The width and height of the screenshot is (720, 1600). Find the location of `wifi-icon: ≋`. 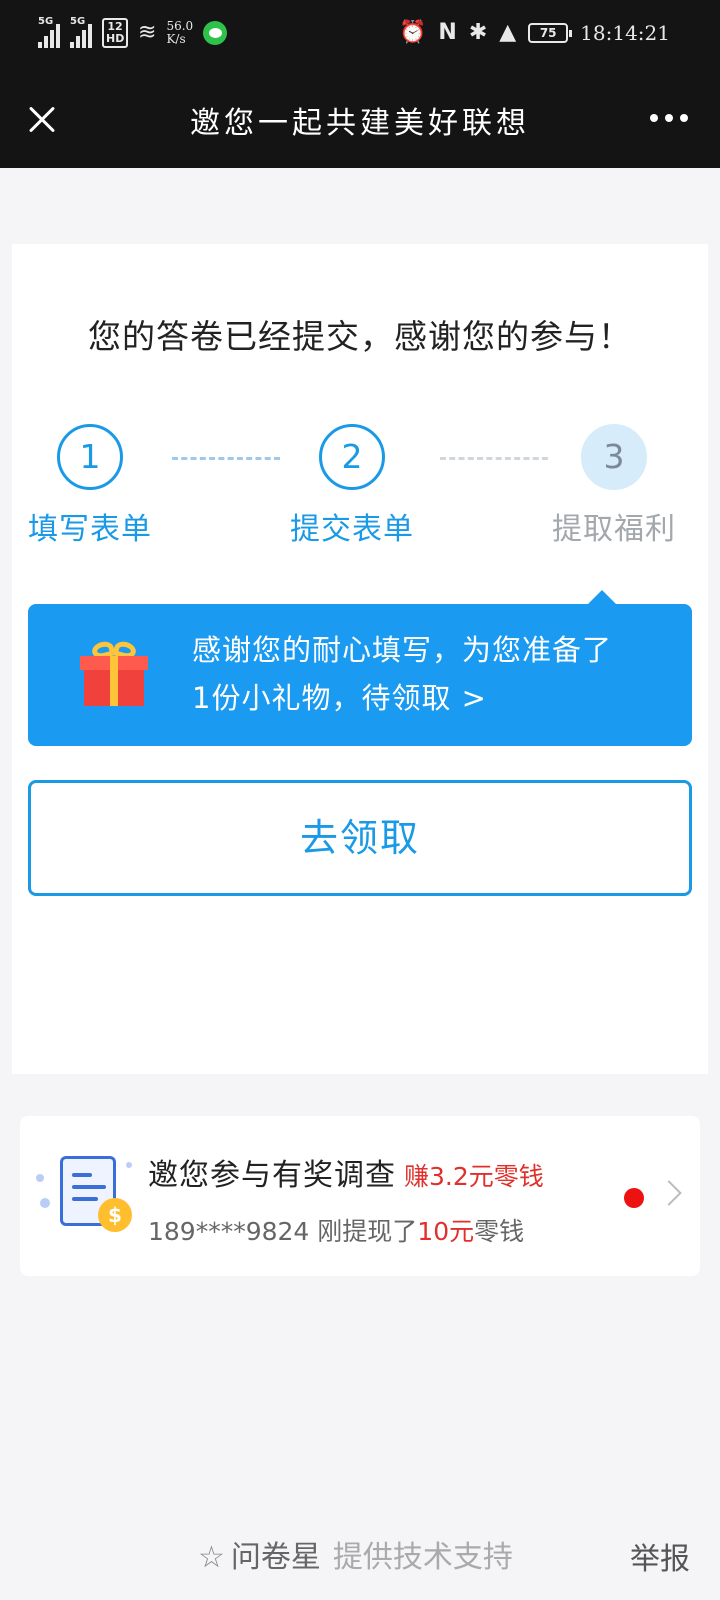

wifi-icon: ≋ is located at coordinates (147, 32).